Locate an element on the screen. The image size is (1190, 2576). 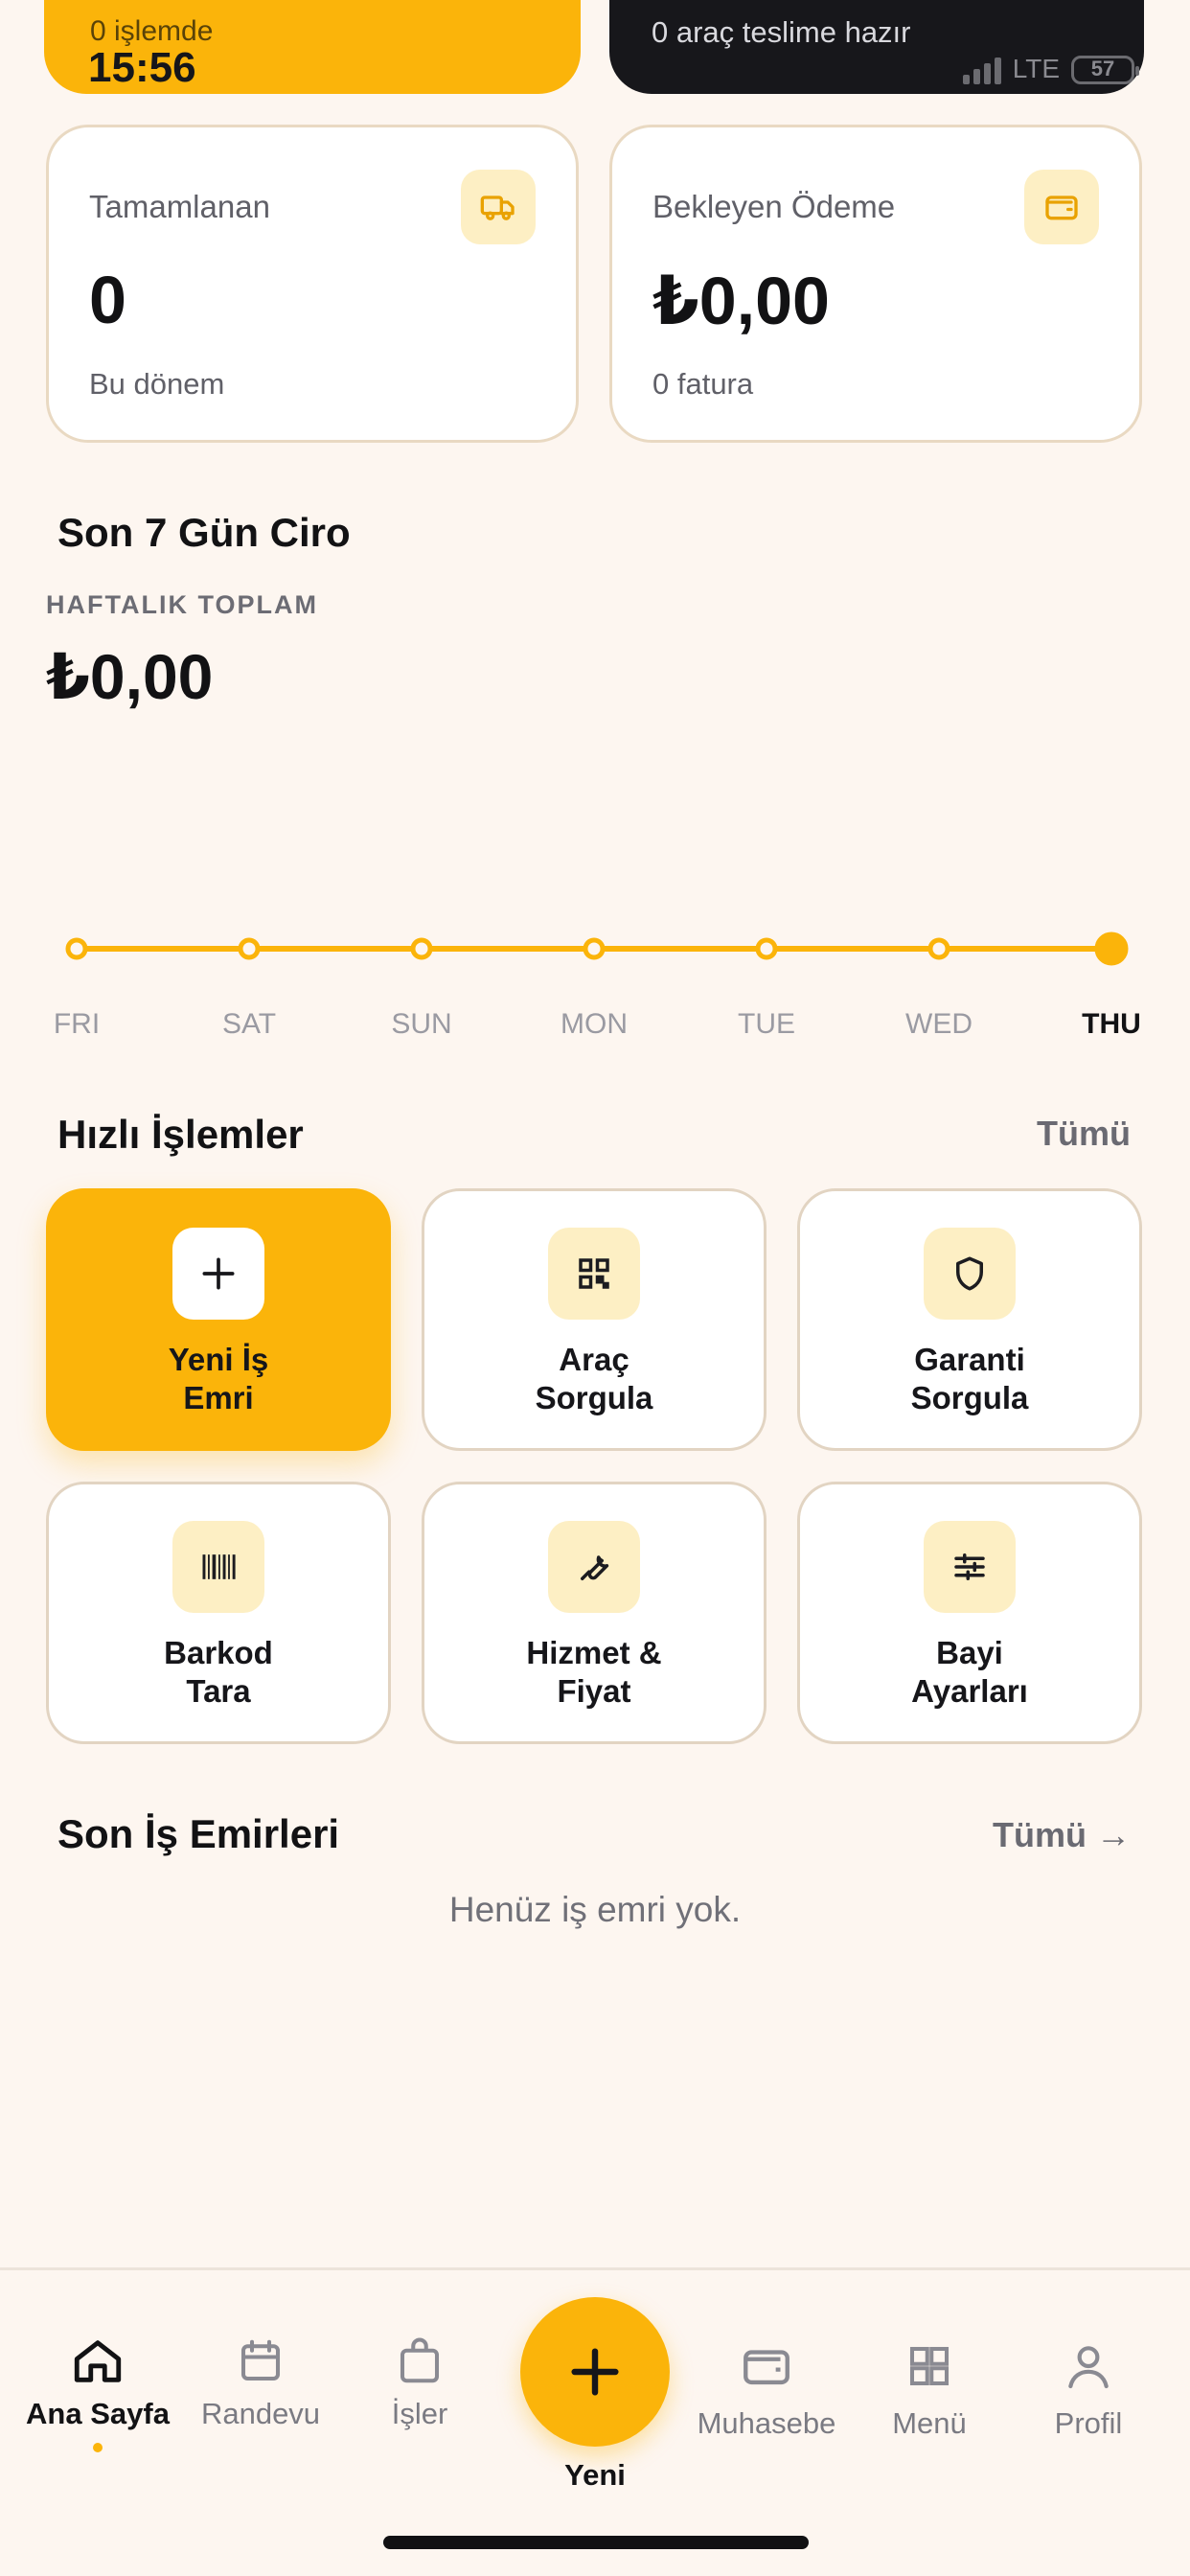
nav-item-accounting: Muhasebe is located at coordinates (766, 2384).